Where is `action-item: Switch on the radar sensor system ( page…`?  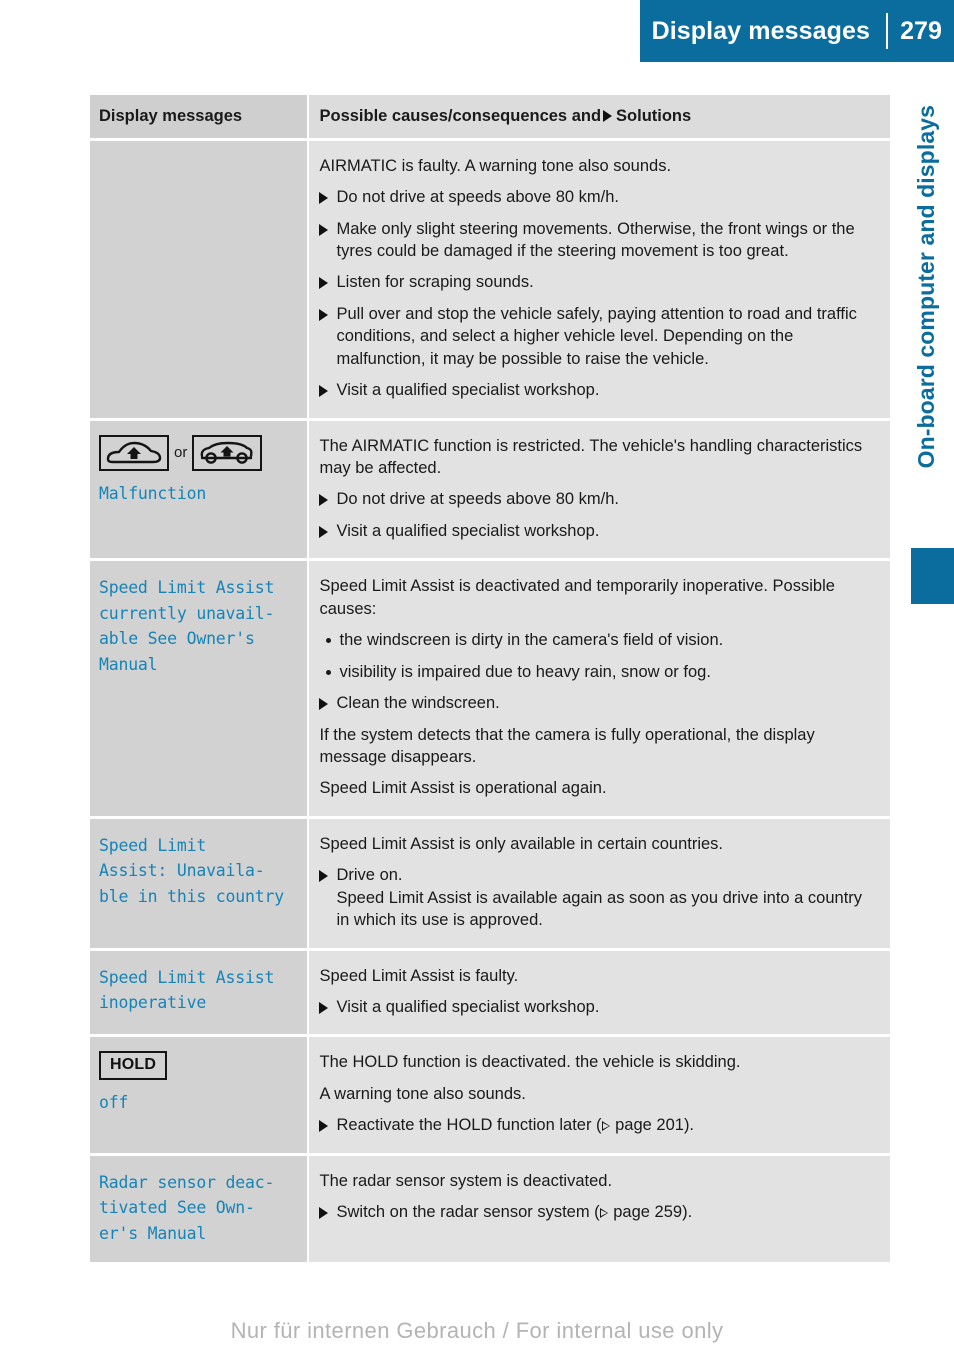
action-item: Switch on the radar sensor system ( page… is located at coordinates (596, 1212).